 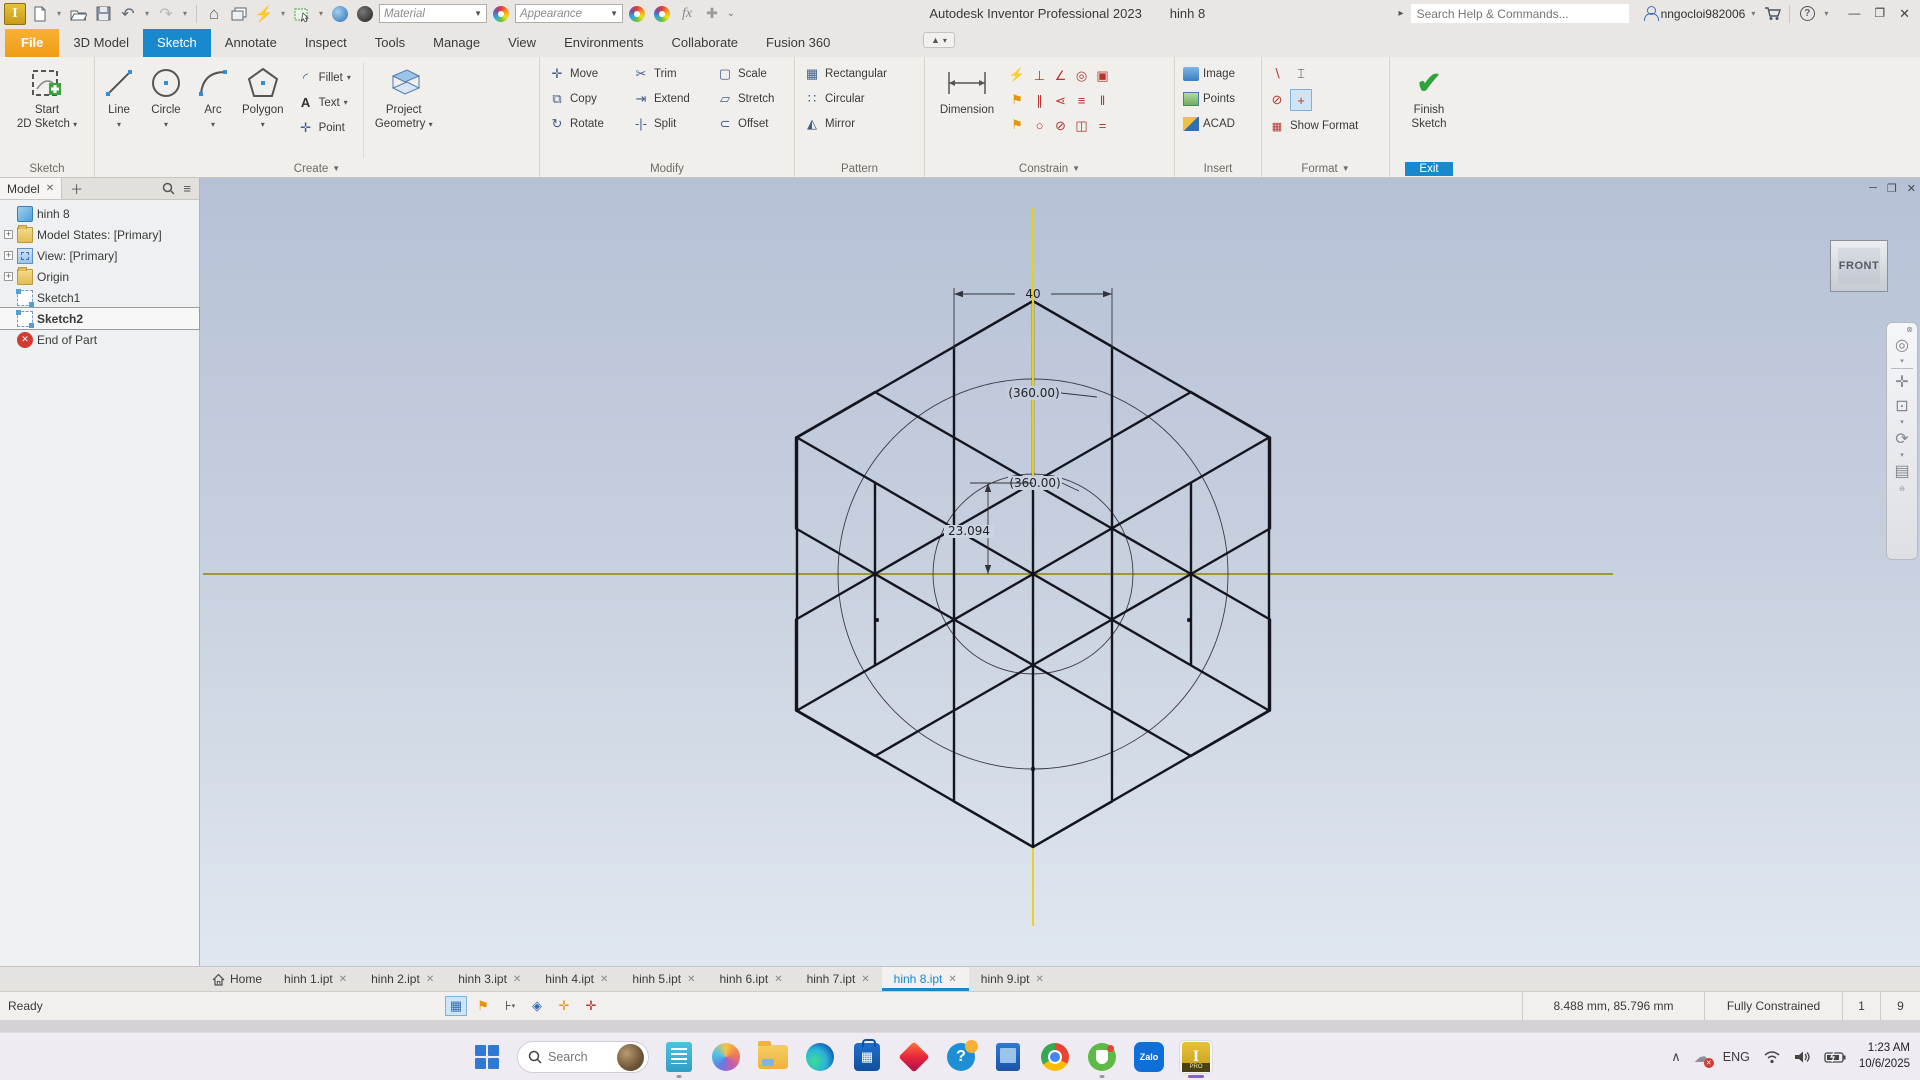 What do you see at coordinates (820, 1057) in the screenshot?
I see `taskbar-edge-icon` at bounding box center [820, 1057].